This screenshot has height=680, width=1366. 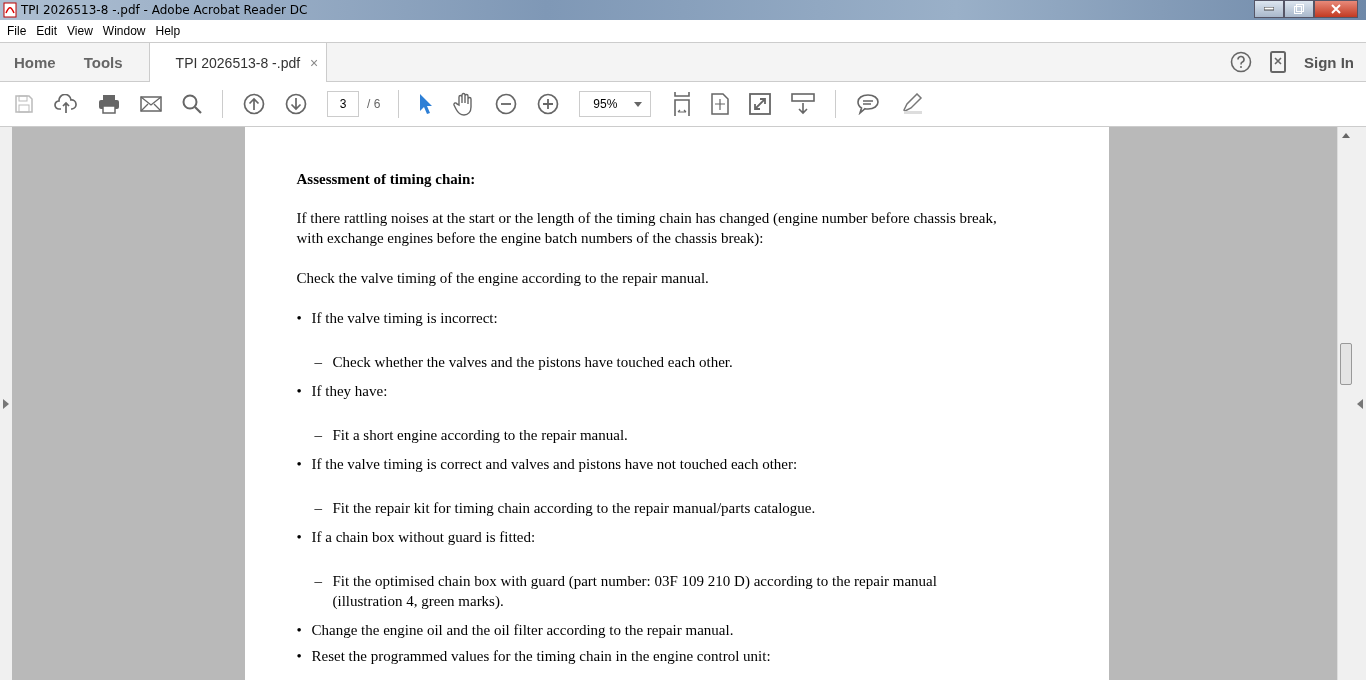 What do you see at coordinates (647, 228) in the screenshot?
I see `paragraph: If there rattling noises at the start or the length of the timing chain has changed (engine number before chassis break, with exchange engines before the engine batch numbers of the chassis break):` at bounding box center [647, 228].